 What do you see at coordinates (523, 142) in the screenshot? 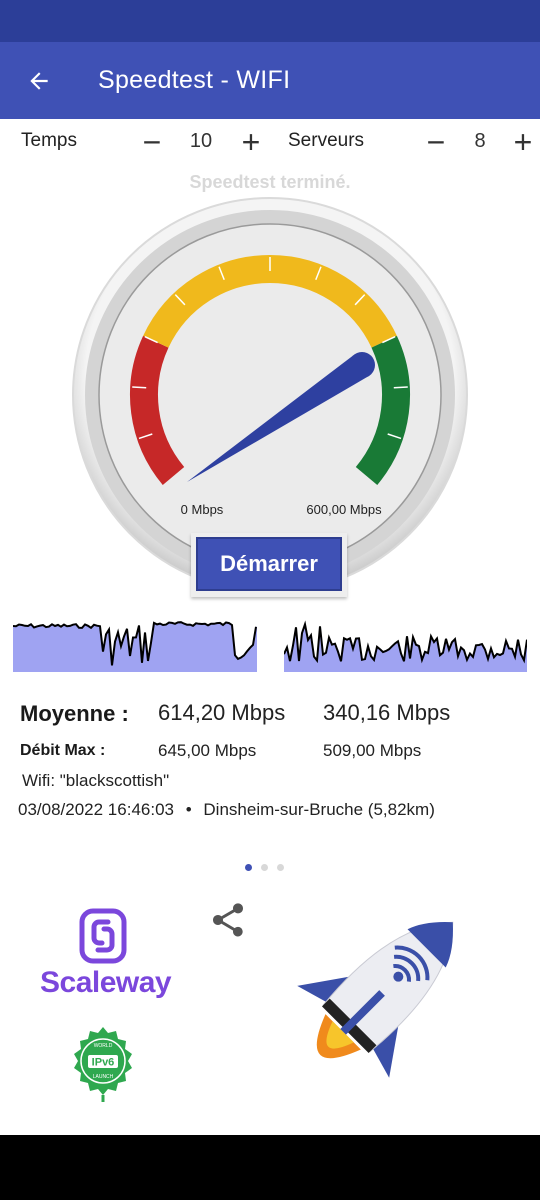
I see `servers-increase-button: +` at bounding box center [523, 142].